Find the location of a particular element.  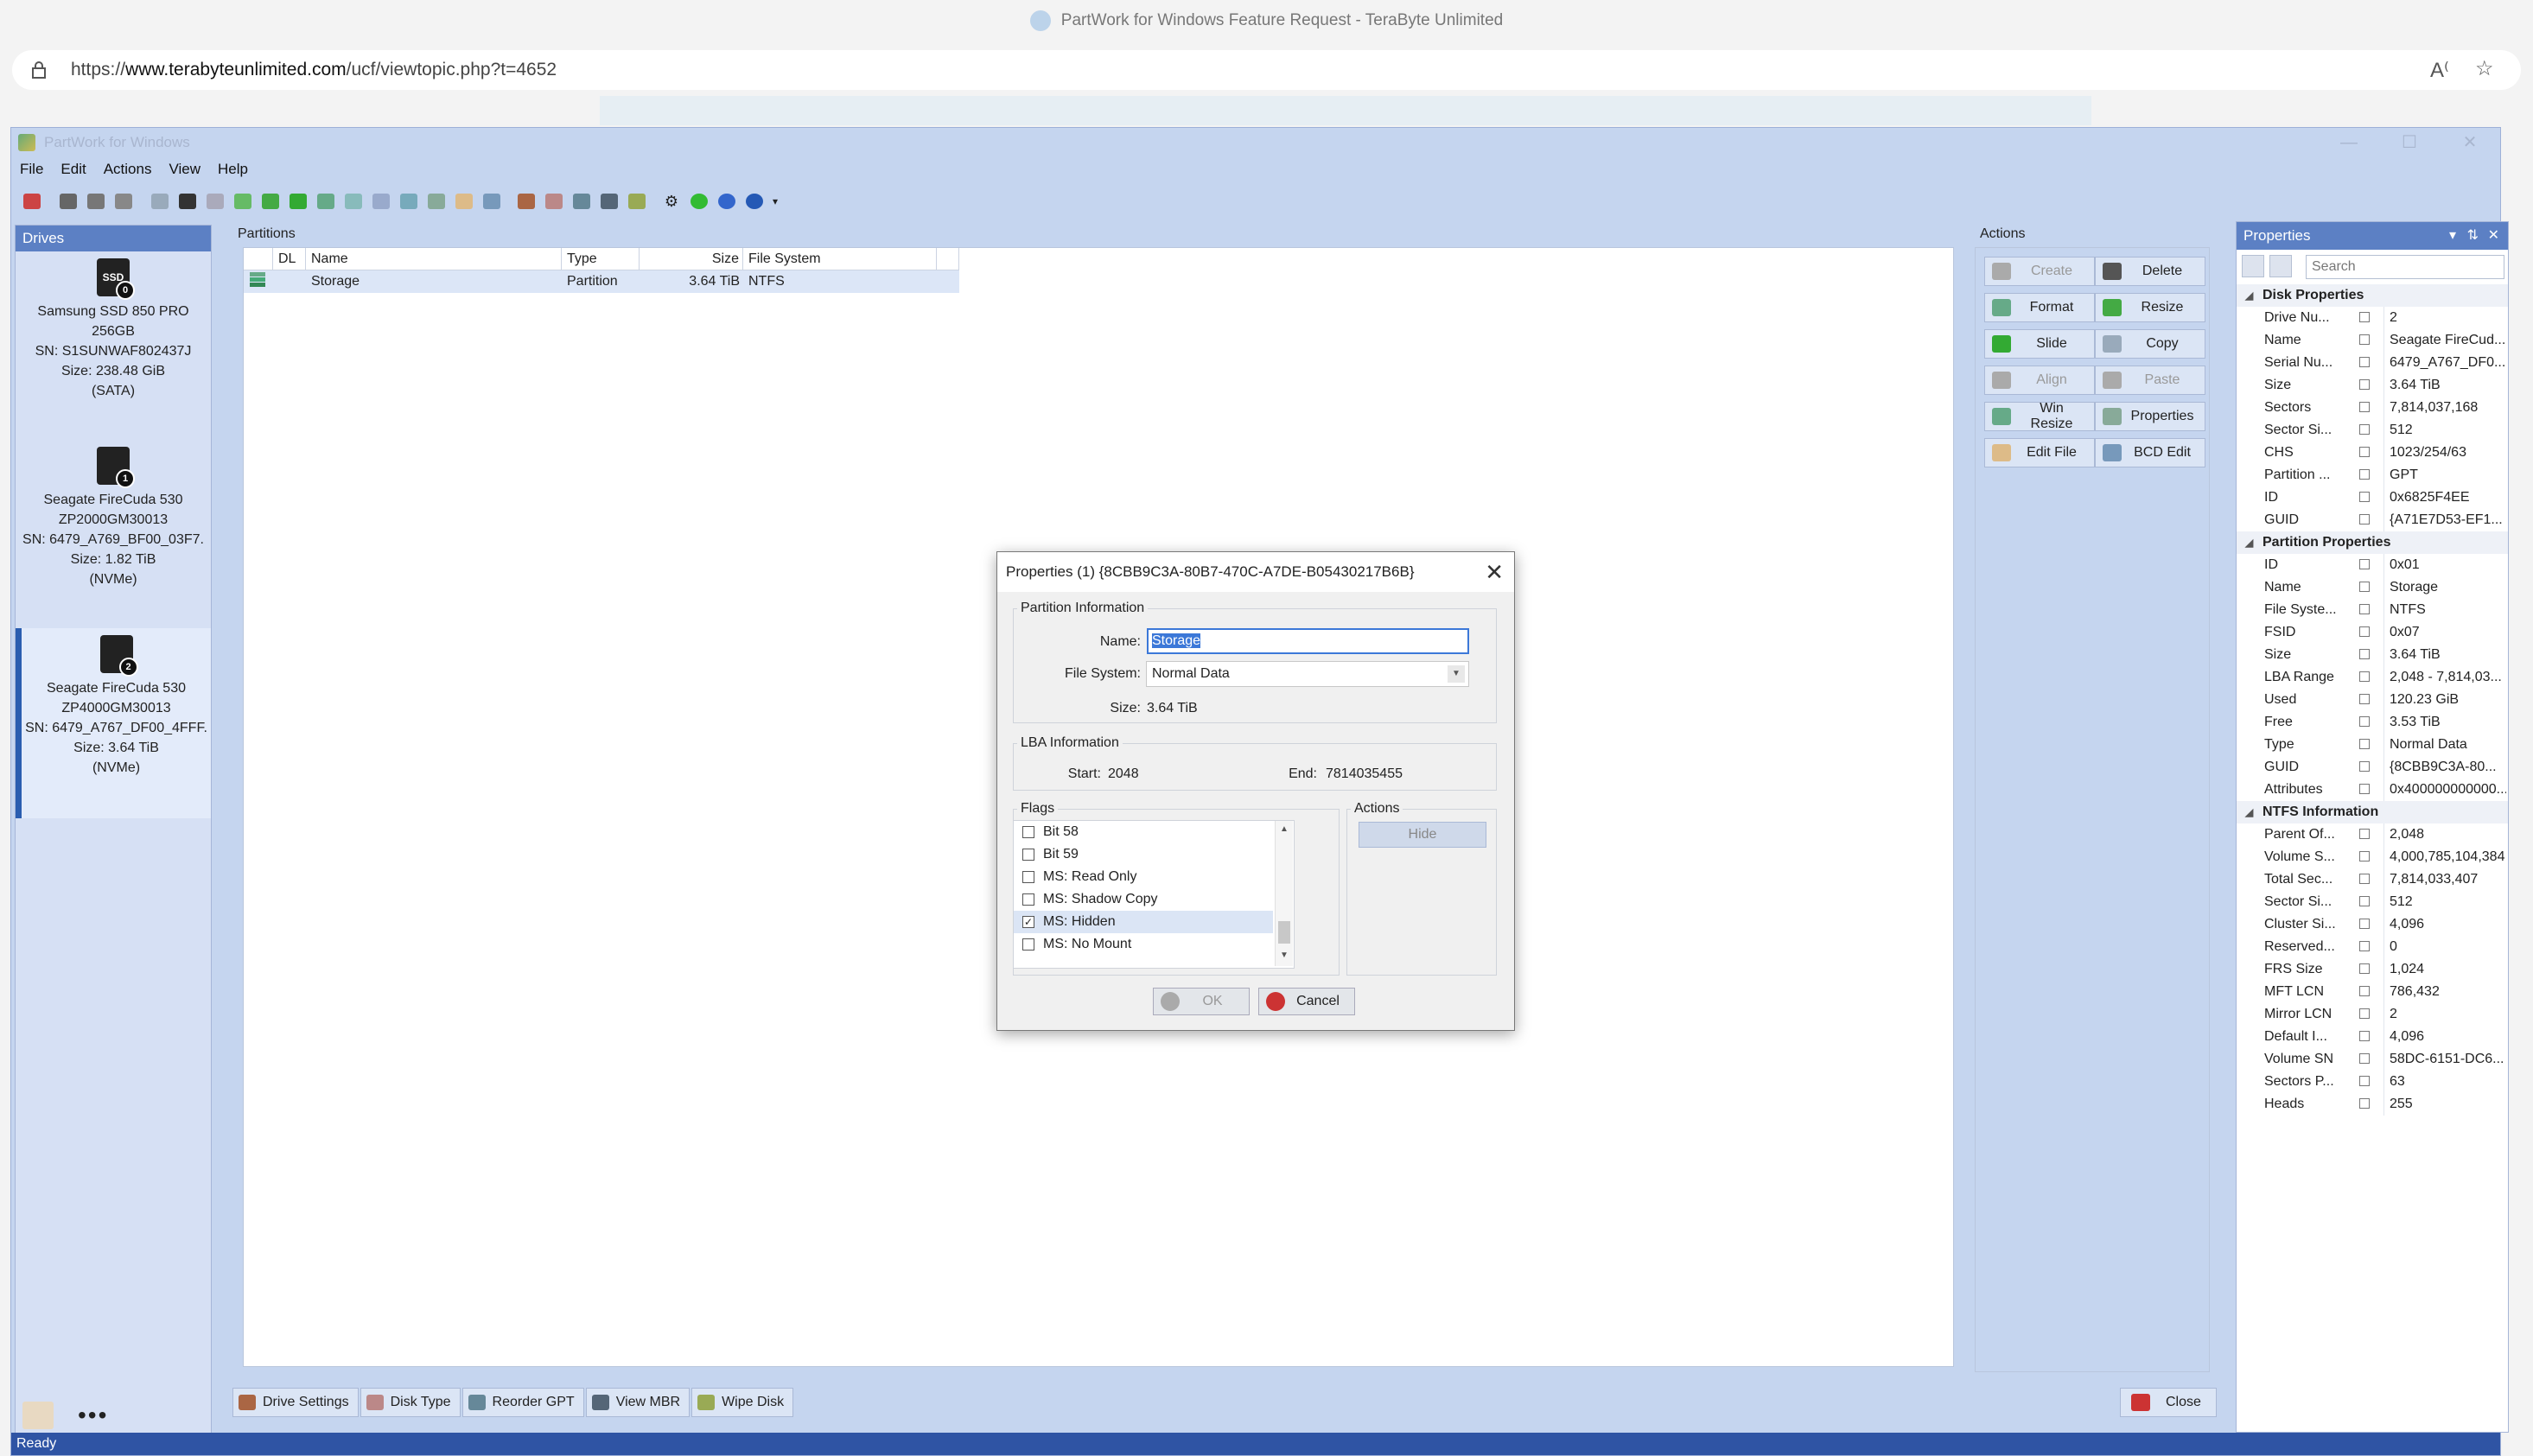

mbr-icon is located at coordinates (609, 202).